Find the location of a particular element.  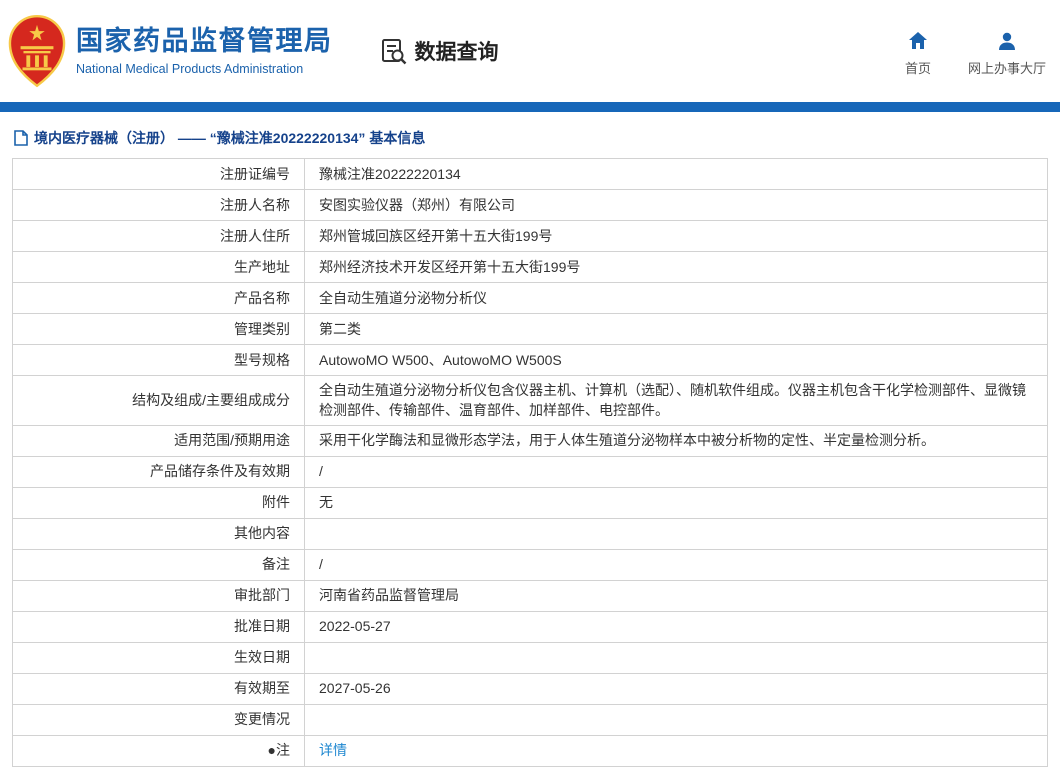

table-row: ●注 详情 is located at coordinates (530, 750).